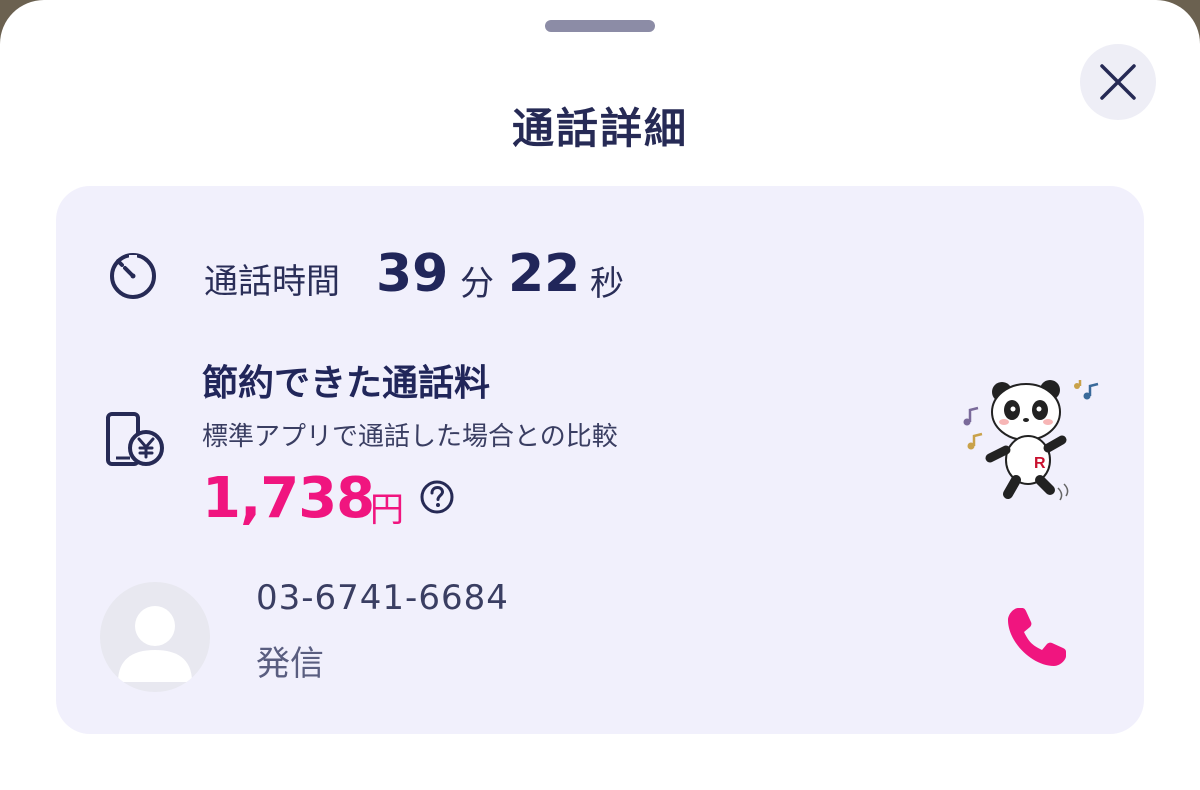  Describe the element at coordinates (387, 510) in the screenshot. I see `savings-unit: 円` at that location.